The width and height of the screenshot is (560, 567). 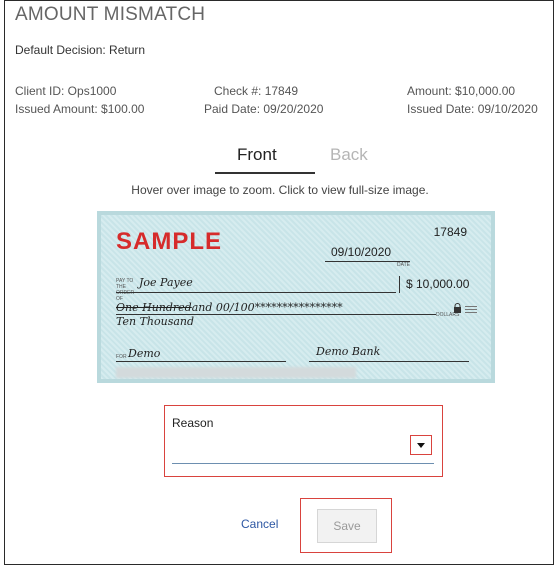 I want to click on reason-label: Reason, so click(x=193, y=423).